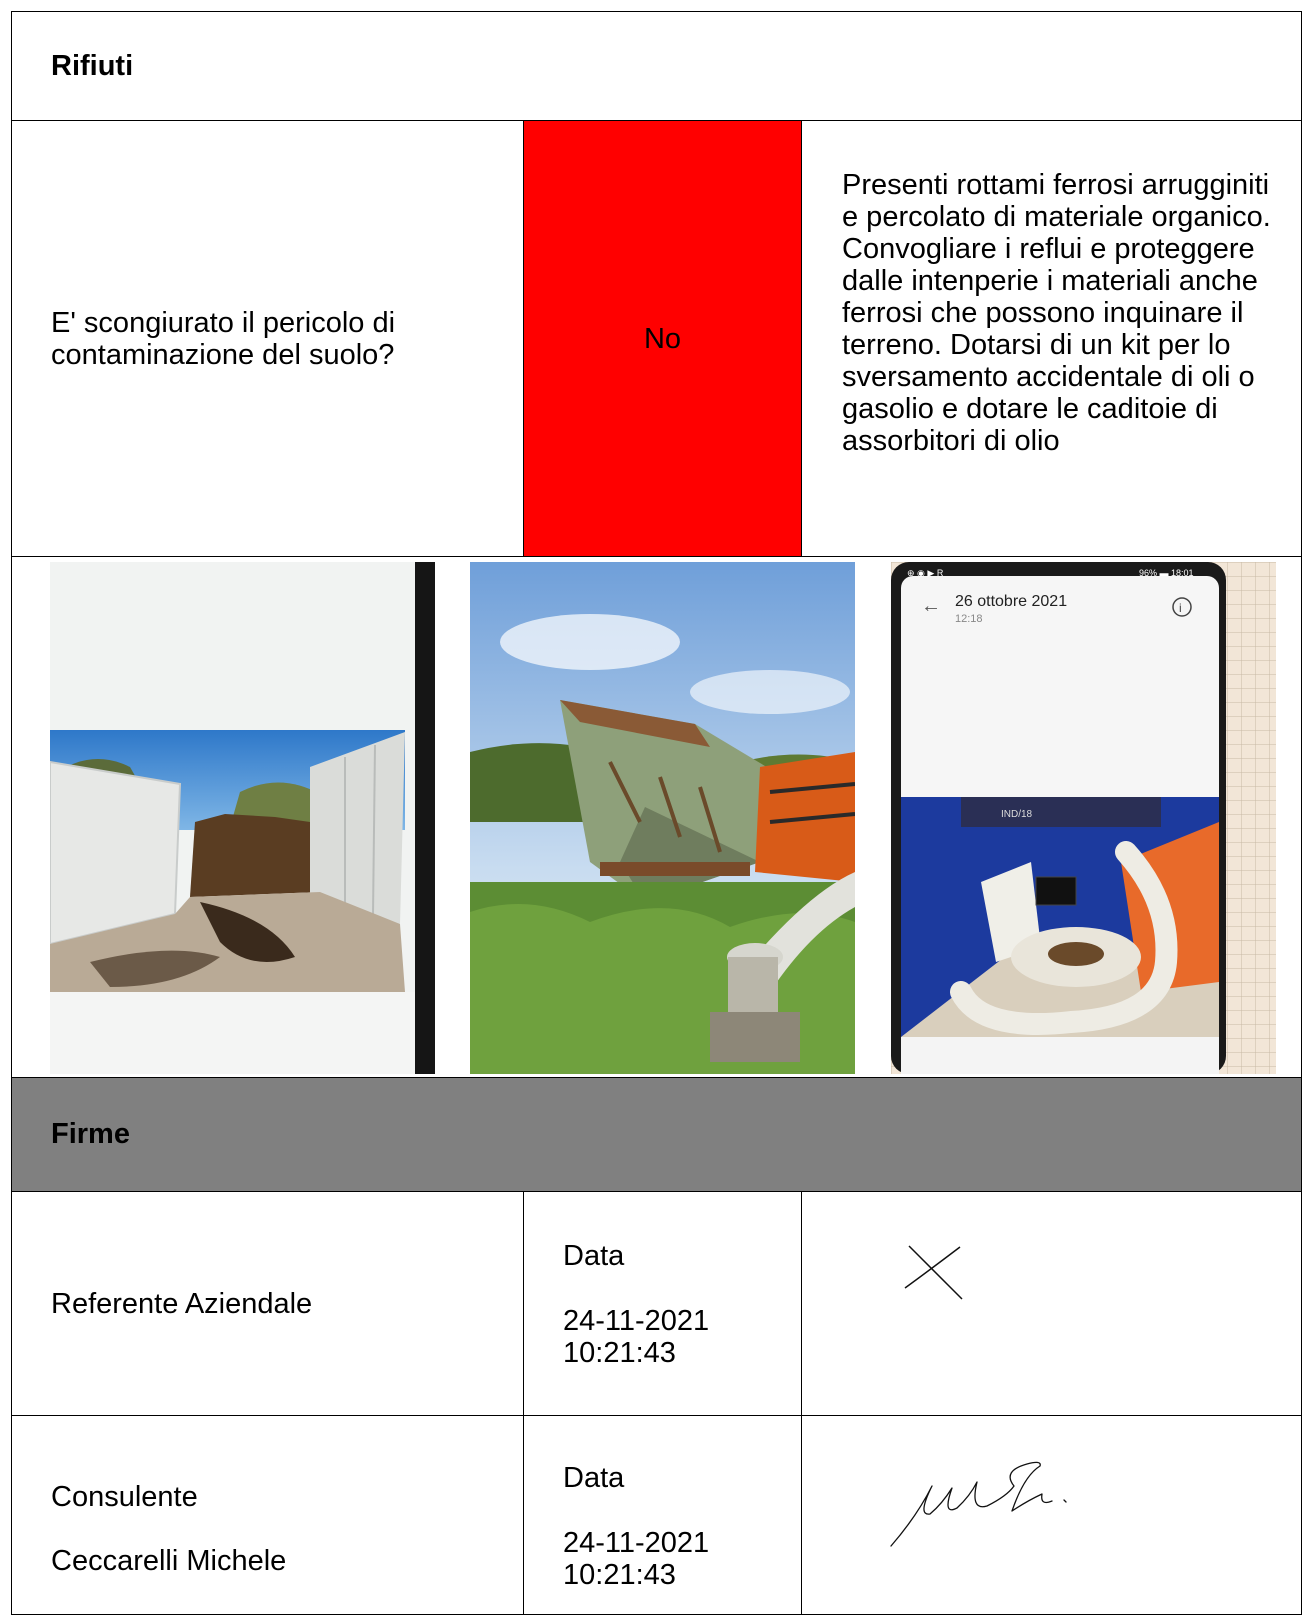 Image resolution: width=1302 pixels, height=1615 pixels. What do you see at coordinates (1180, 608) in the screenshot?
I see `svg-text: i` at bounding box center [1180, 608].